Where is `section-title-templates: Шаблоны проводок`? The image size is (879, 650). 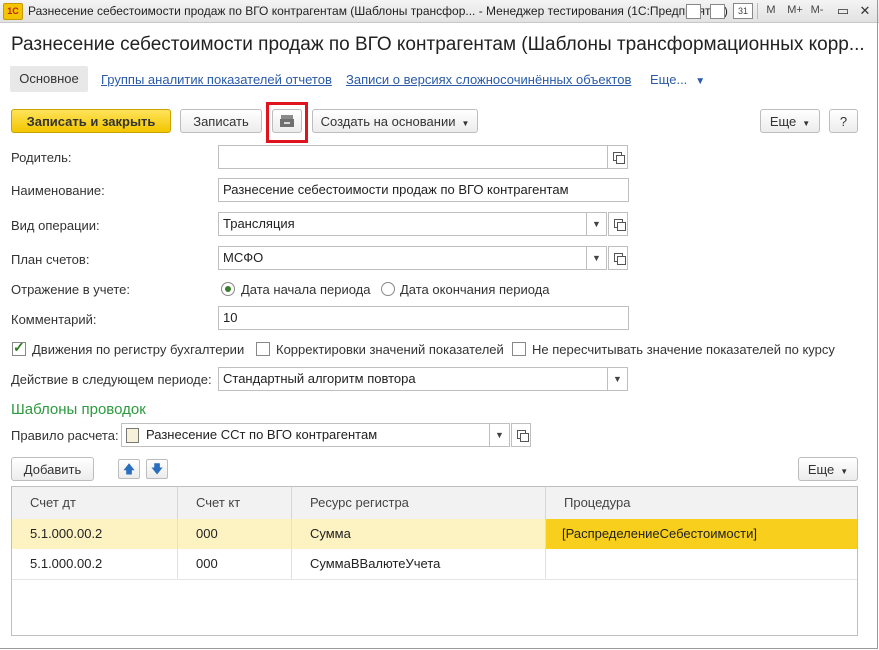 section-title-templates: Шаблоны проводок is located at coordinates (78, 409).